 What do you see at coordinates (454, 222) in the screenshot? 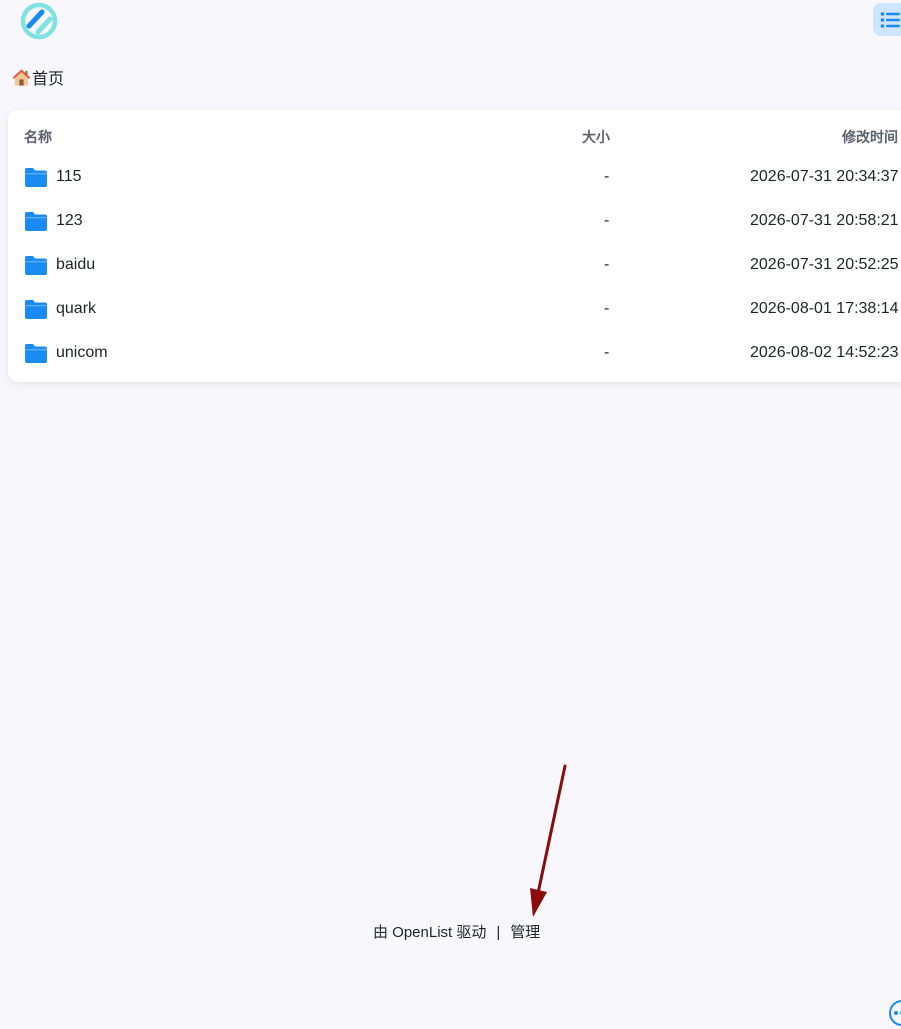
I see `table-row: 123 - 2026-07-31 20:58:21` at bounding box center [454, 222].